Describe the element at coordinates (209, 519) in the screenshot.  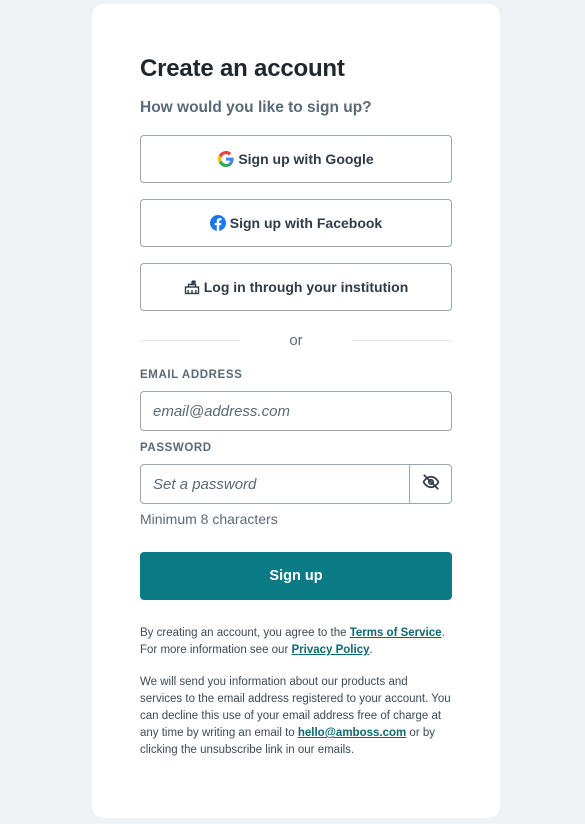
I see `password-hint: Minimum 8 characters` at that location.